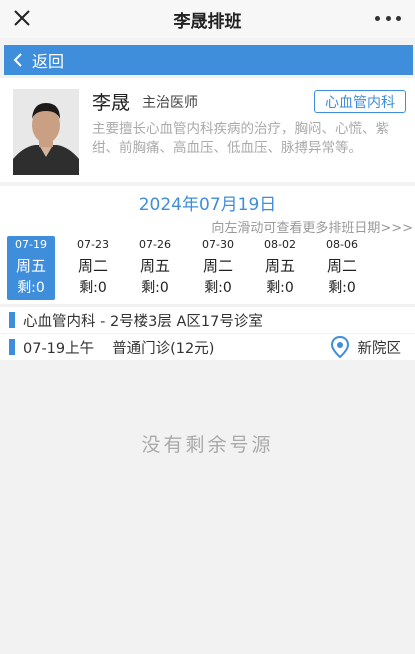  What do you see at coordinates (155, 244) in the screenshot?
I see `date-item-date: 07-26` at bounding box center [155, 244].